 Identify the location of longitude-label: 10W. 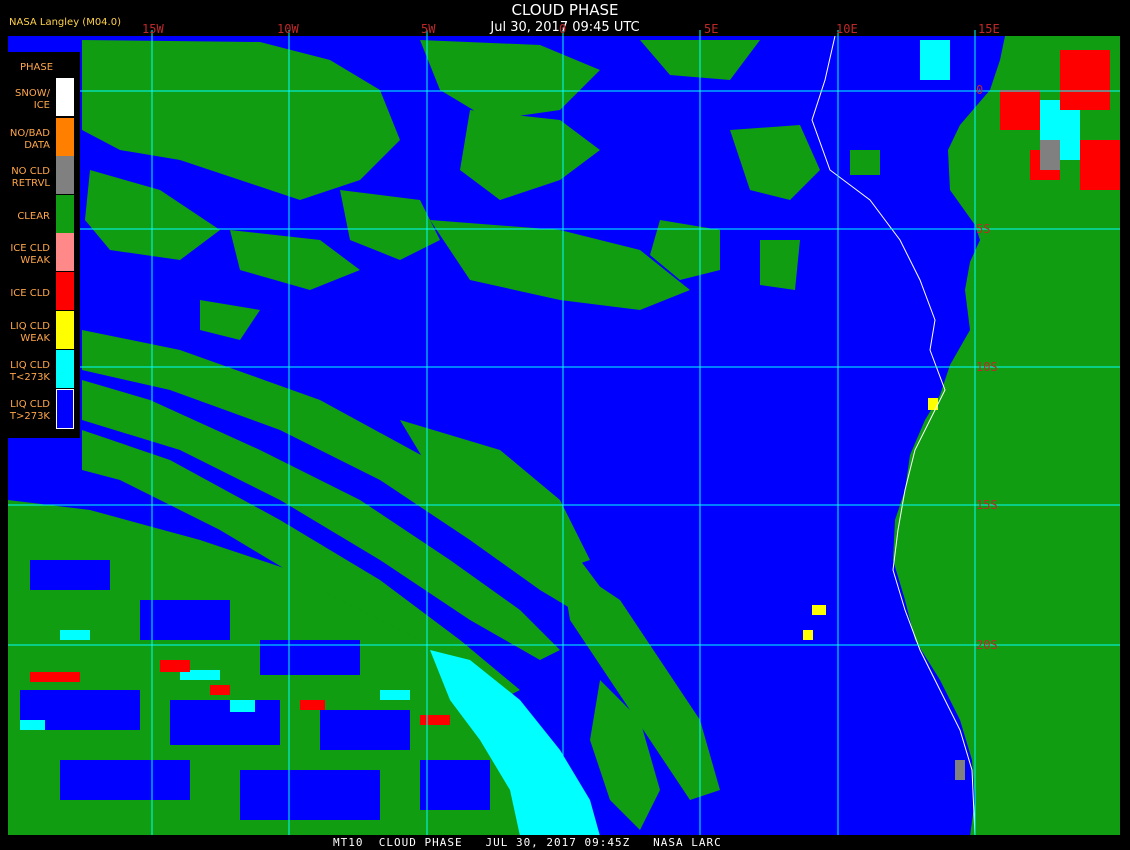
(288, 29).